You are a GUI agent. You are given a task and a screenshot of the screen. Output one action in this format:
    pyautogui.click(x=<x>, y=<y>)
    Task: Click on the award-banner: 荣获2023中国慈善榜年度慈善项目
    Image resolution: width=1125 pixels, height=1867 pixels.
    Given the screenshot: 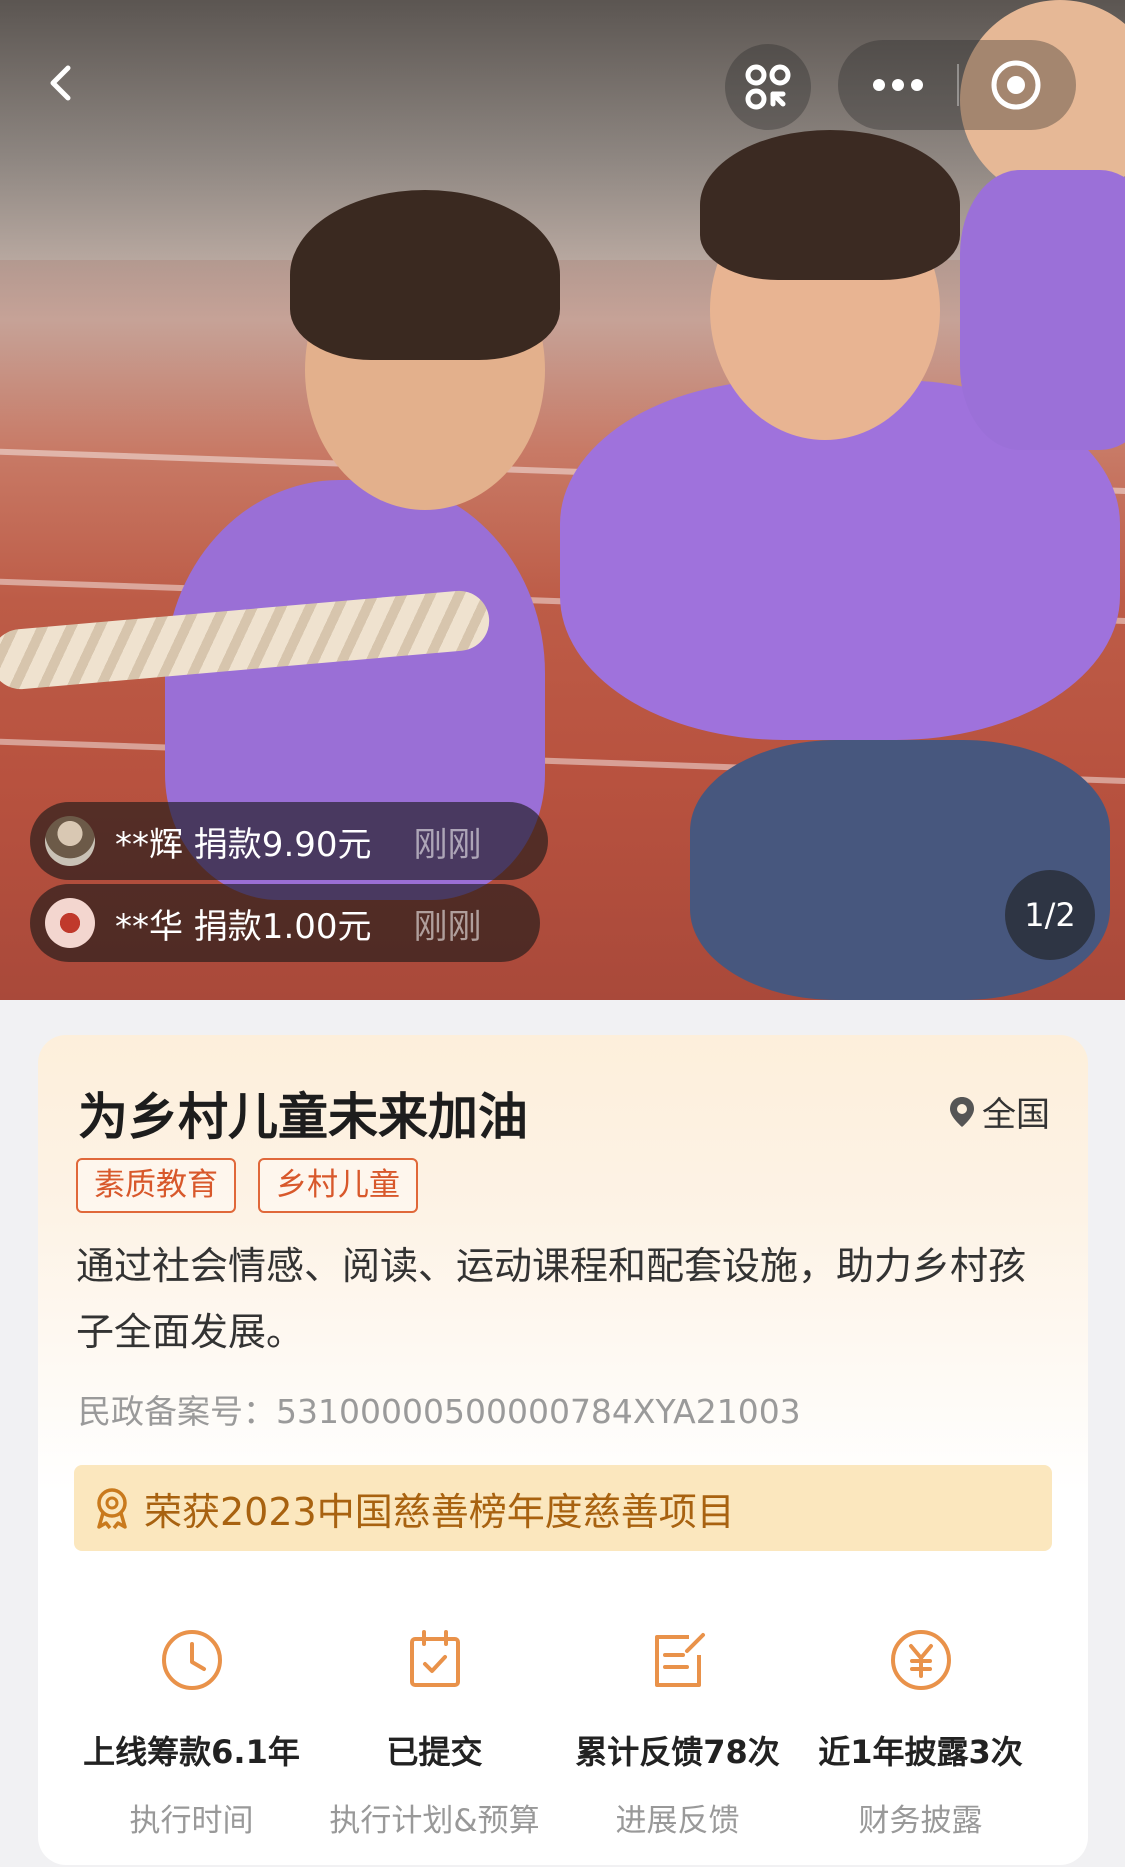 What is the action you would take?
    pyautogui.click(x=563, y=1508)
    